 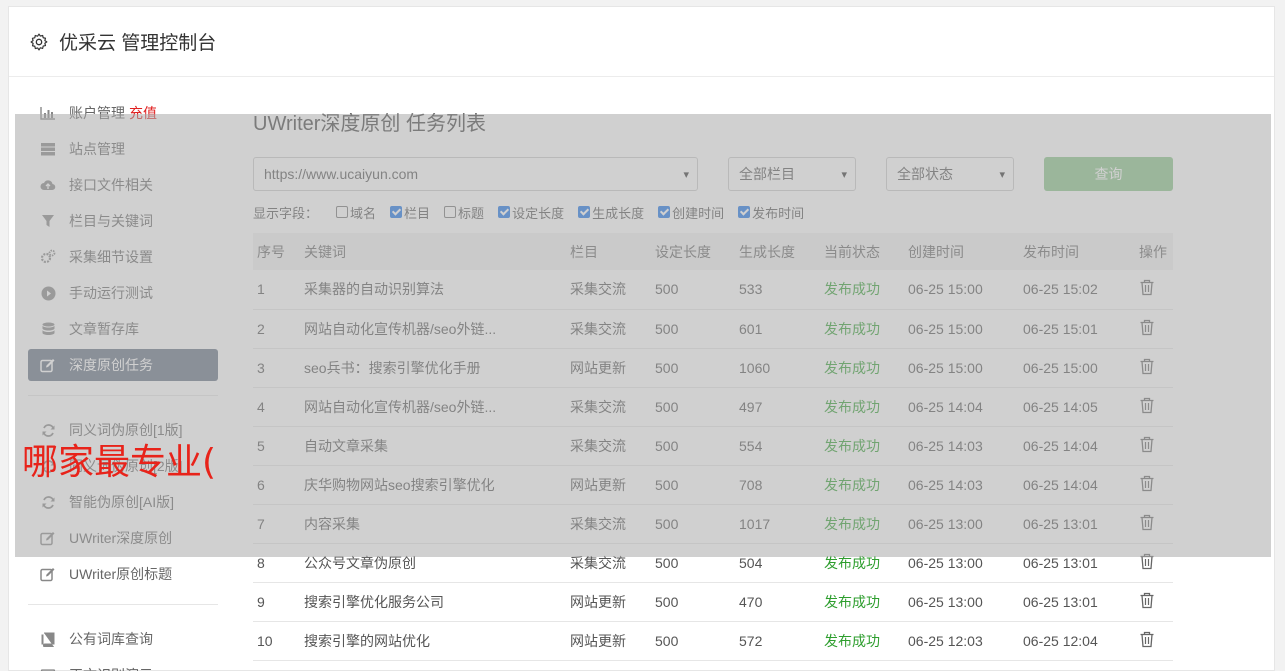 I want to click on table-cell: 5, so click(x=261, y=445).